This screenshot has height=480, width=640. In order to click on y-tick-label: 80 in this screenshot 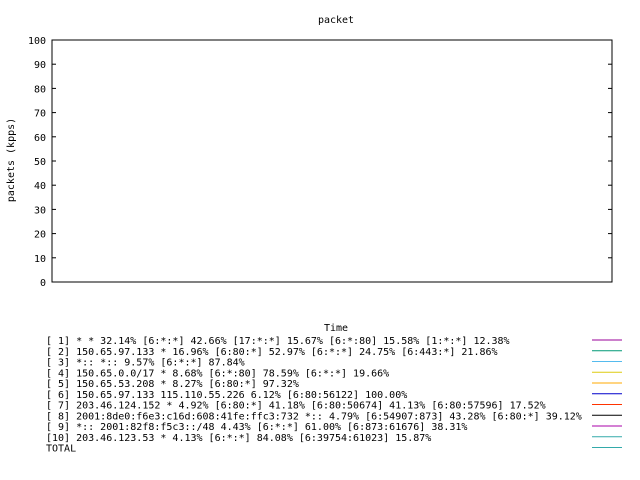, I will do `click(40, 89)`.